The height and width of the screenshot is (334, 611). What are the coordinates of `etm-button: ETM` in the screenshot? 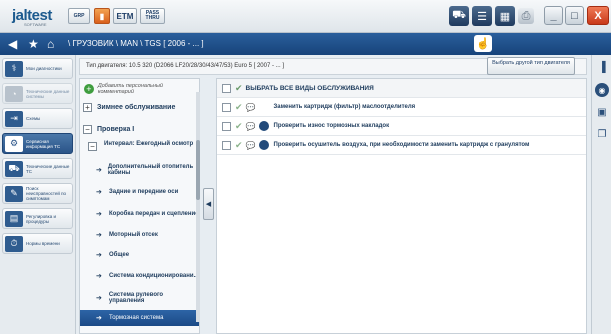 It's located at (125, 16).